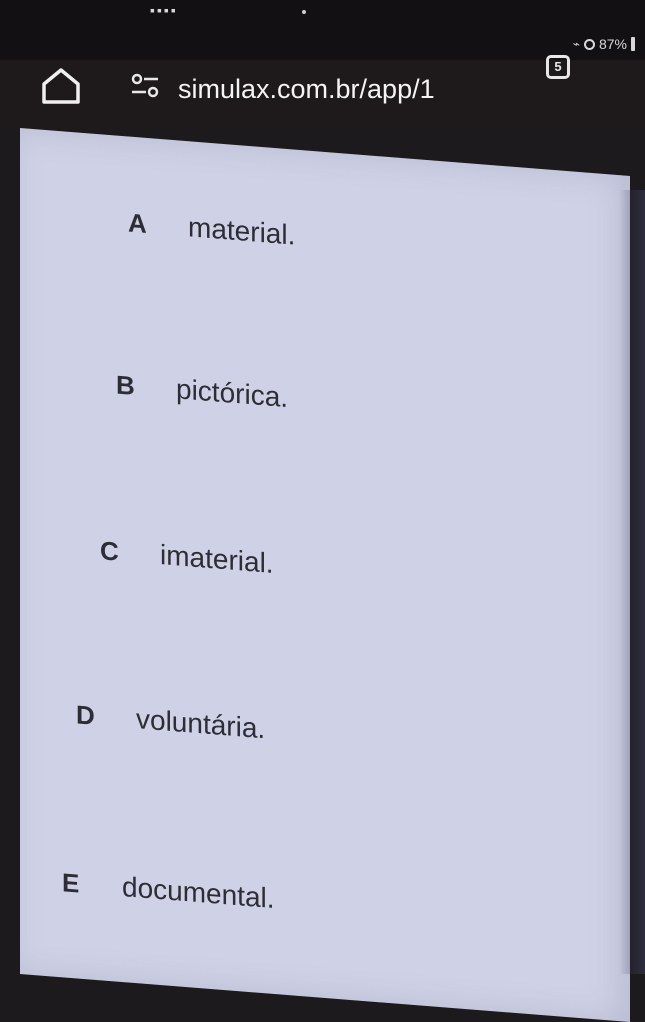  What do you see at coordinates (633, 44) in the screenshot?
I see `battery-icon` at bounding box center [633, 44].